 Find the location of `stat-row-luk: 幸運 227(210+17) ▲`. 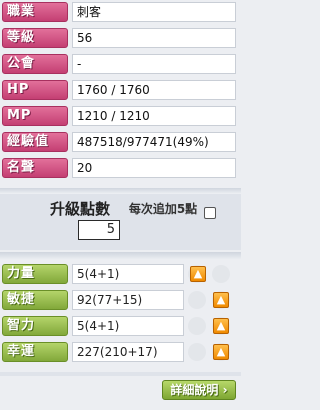

stat-row-luk: 幸運 227(210+17) ▲ is located at coordinates (120, 352).